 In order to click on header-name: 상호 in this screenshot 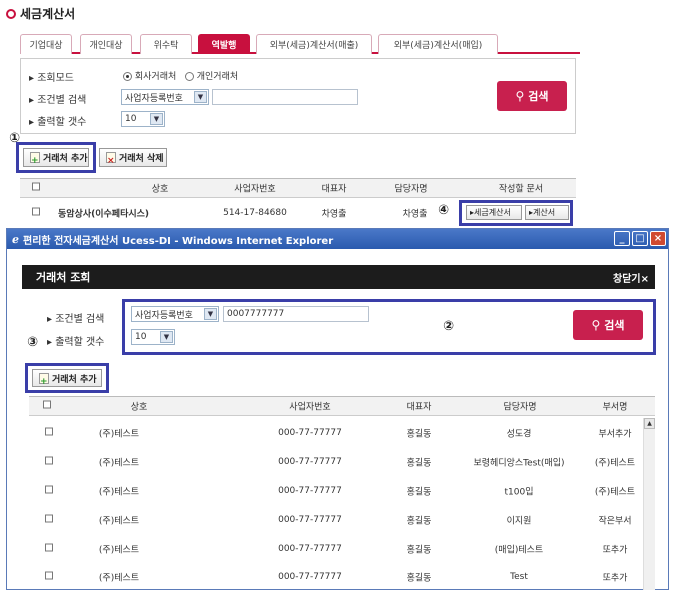, I will do `click(160, 189)`.